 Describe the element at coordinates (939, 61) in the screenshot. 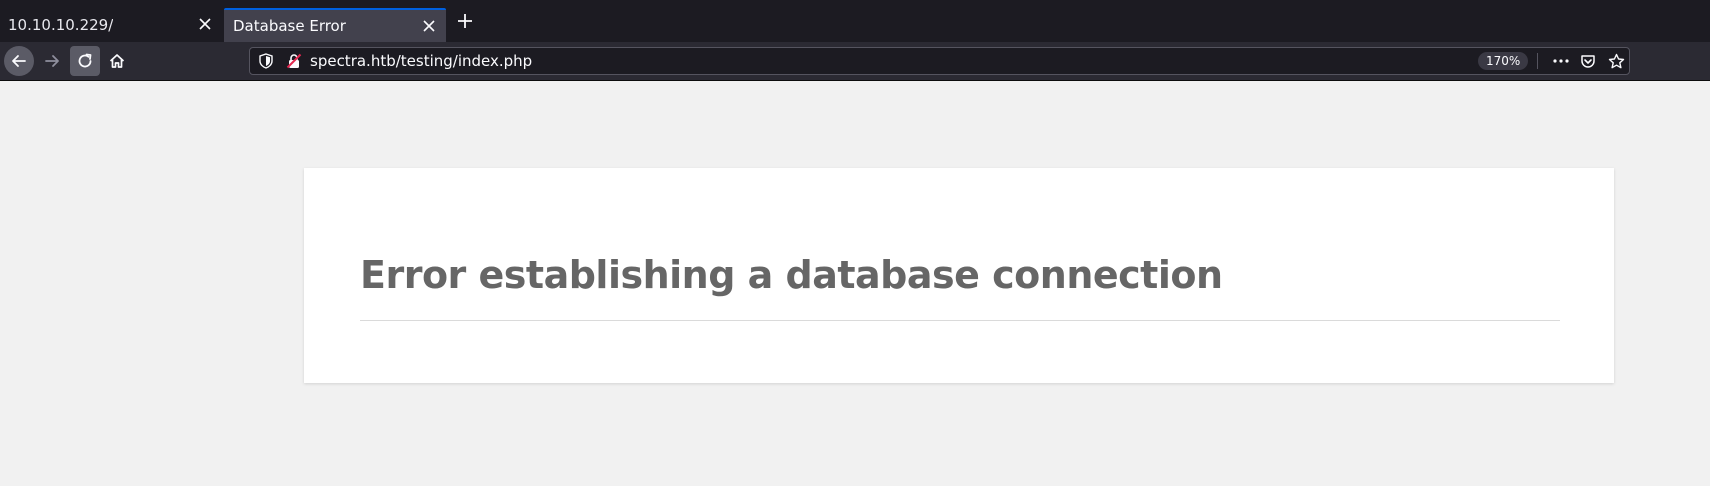

I see `address-bar: spectra.htb/testing/index.php 170%` at that location.